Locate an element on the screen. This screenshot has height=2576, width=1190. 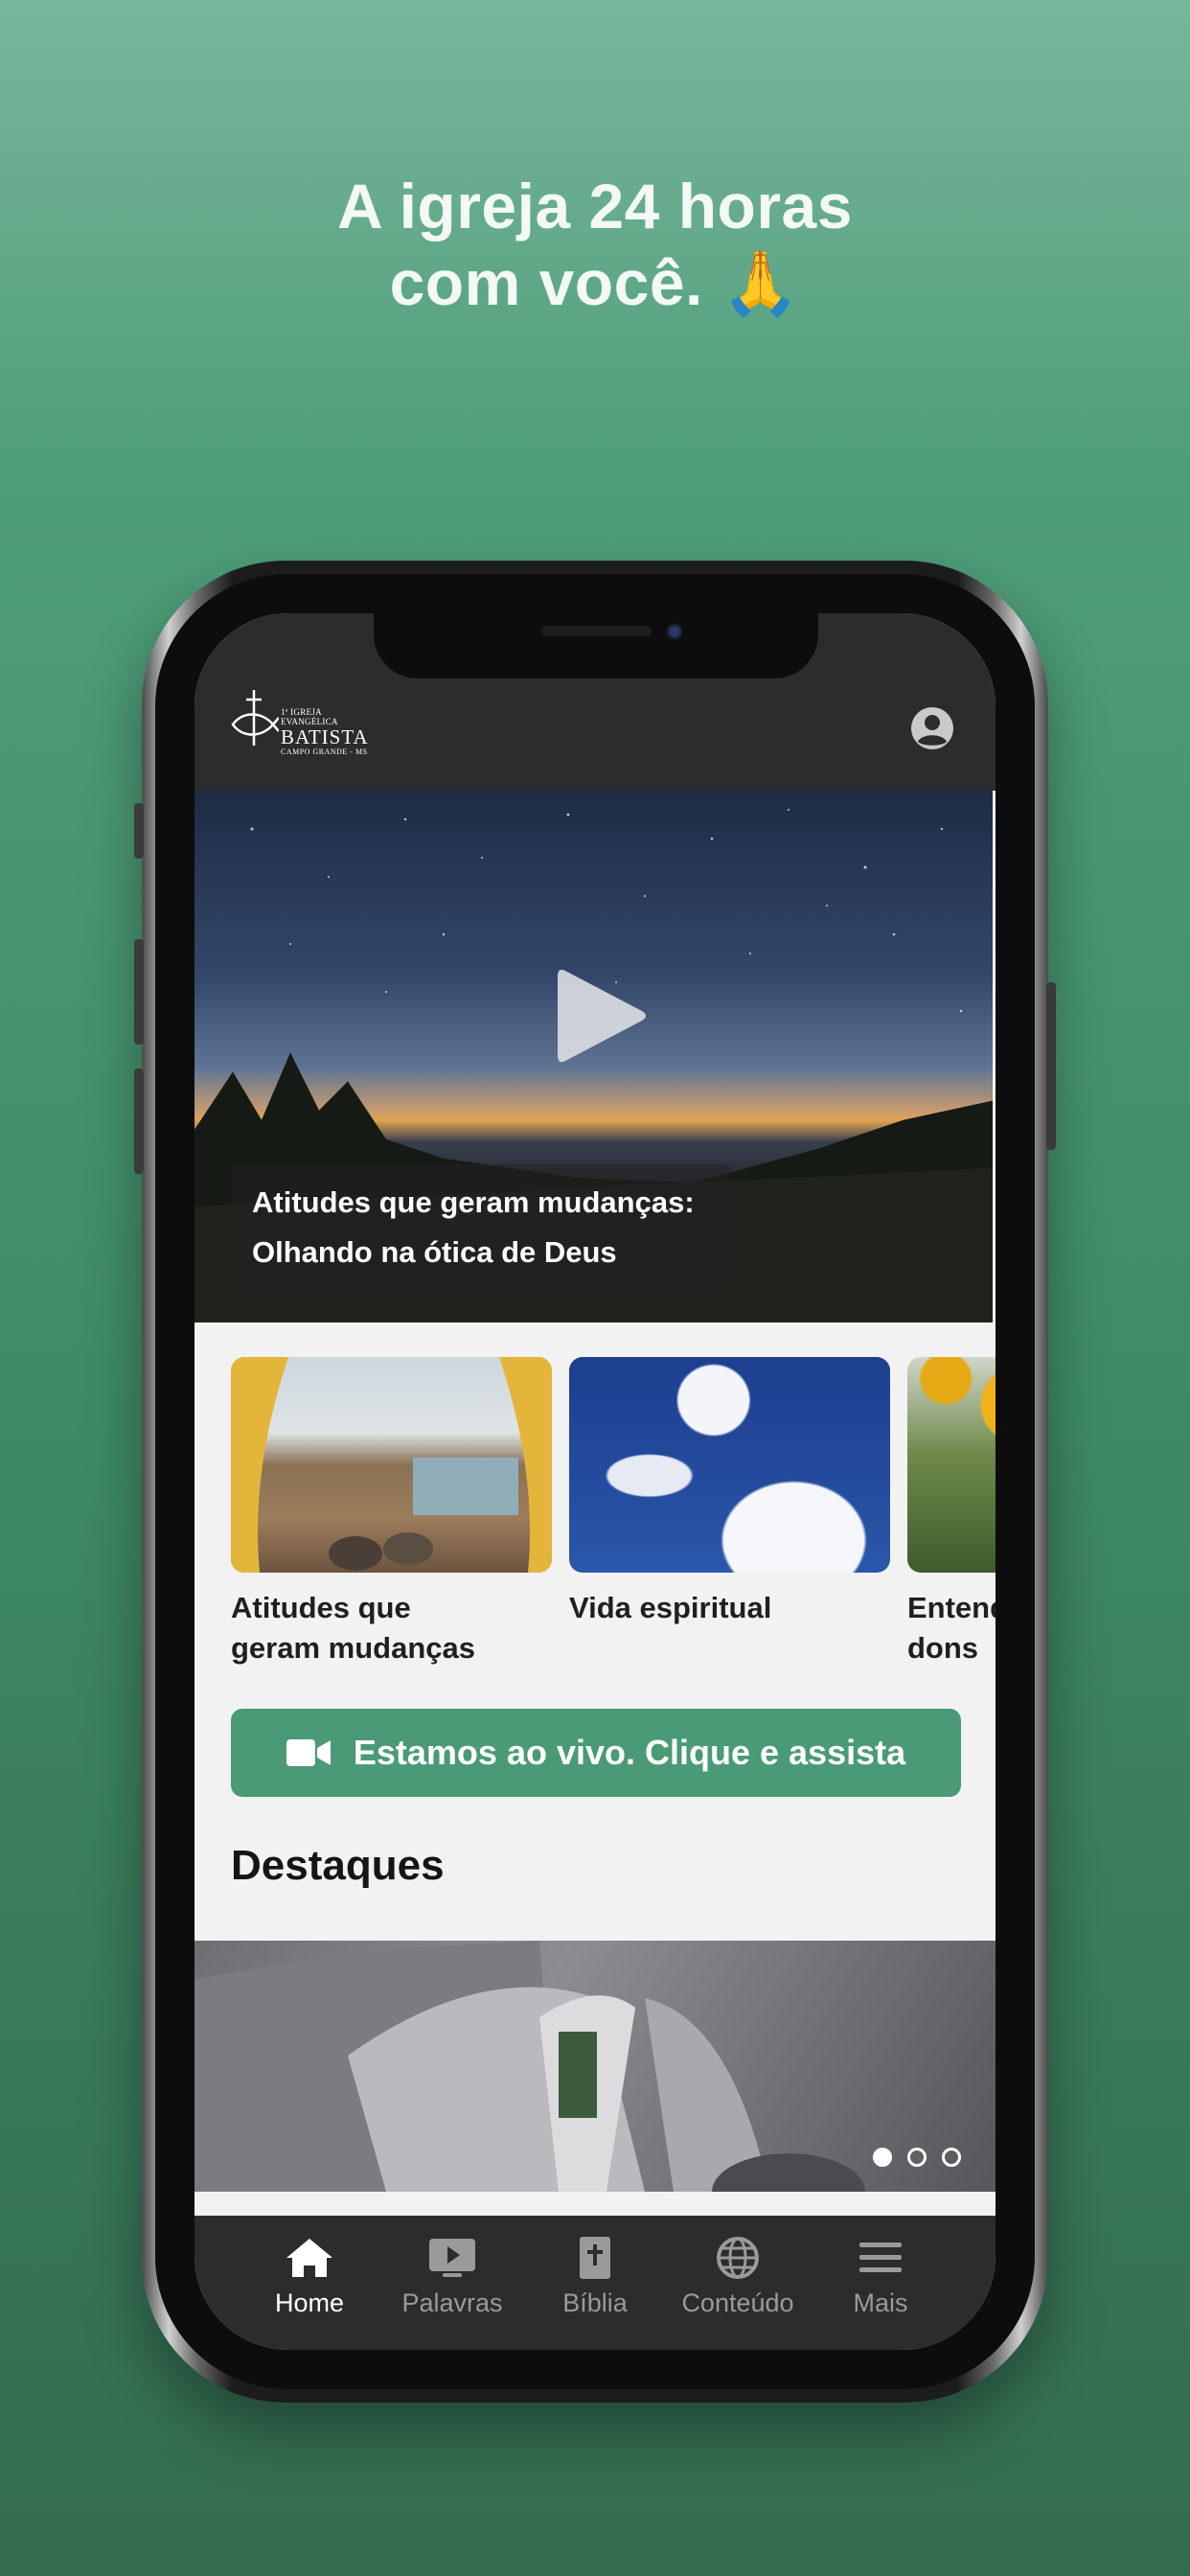
tab-palavras-label: Palavras is located at coordinates (452, 2302).